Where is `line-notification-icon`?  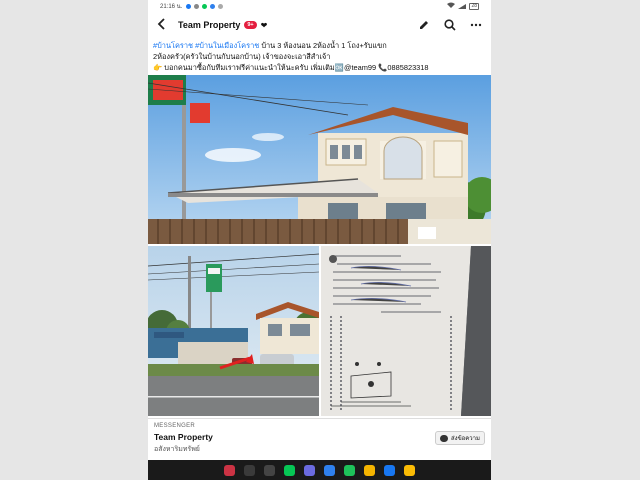
line-notification-icon is located at coordinates (205, 6).